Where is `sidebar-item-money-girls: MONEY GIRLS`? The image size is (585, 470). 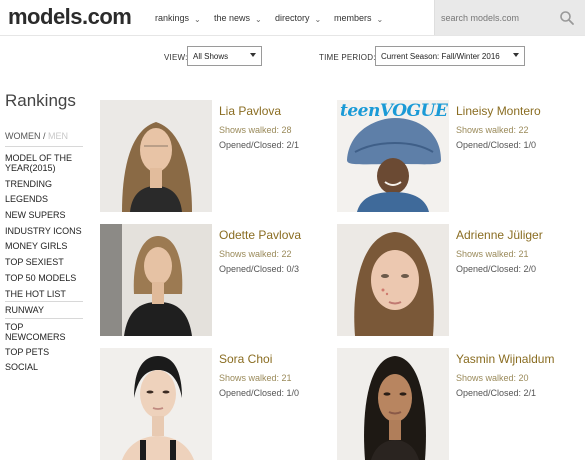
sidebar-item-money-girls: MONEY GIRLS is located at coordinates (45, 246).